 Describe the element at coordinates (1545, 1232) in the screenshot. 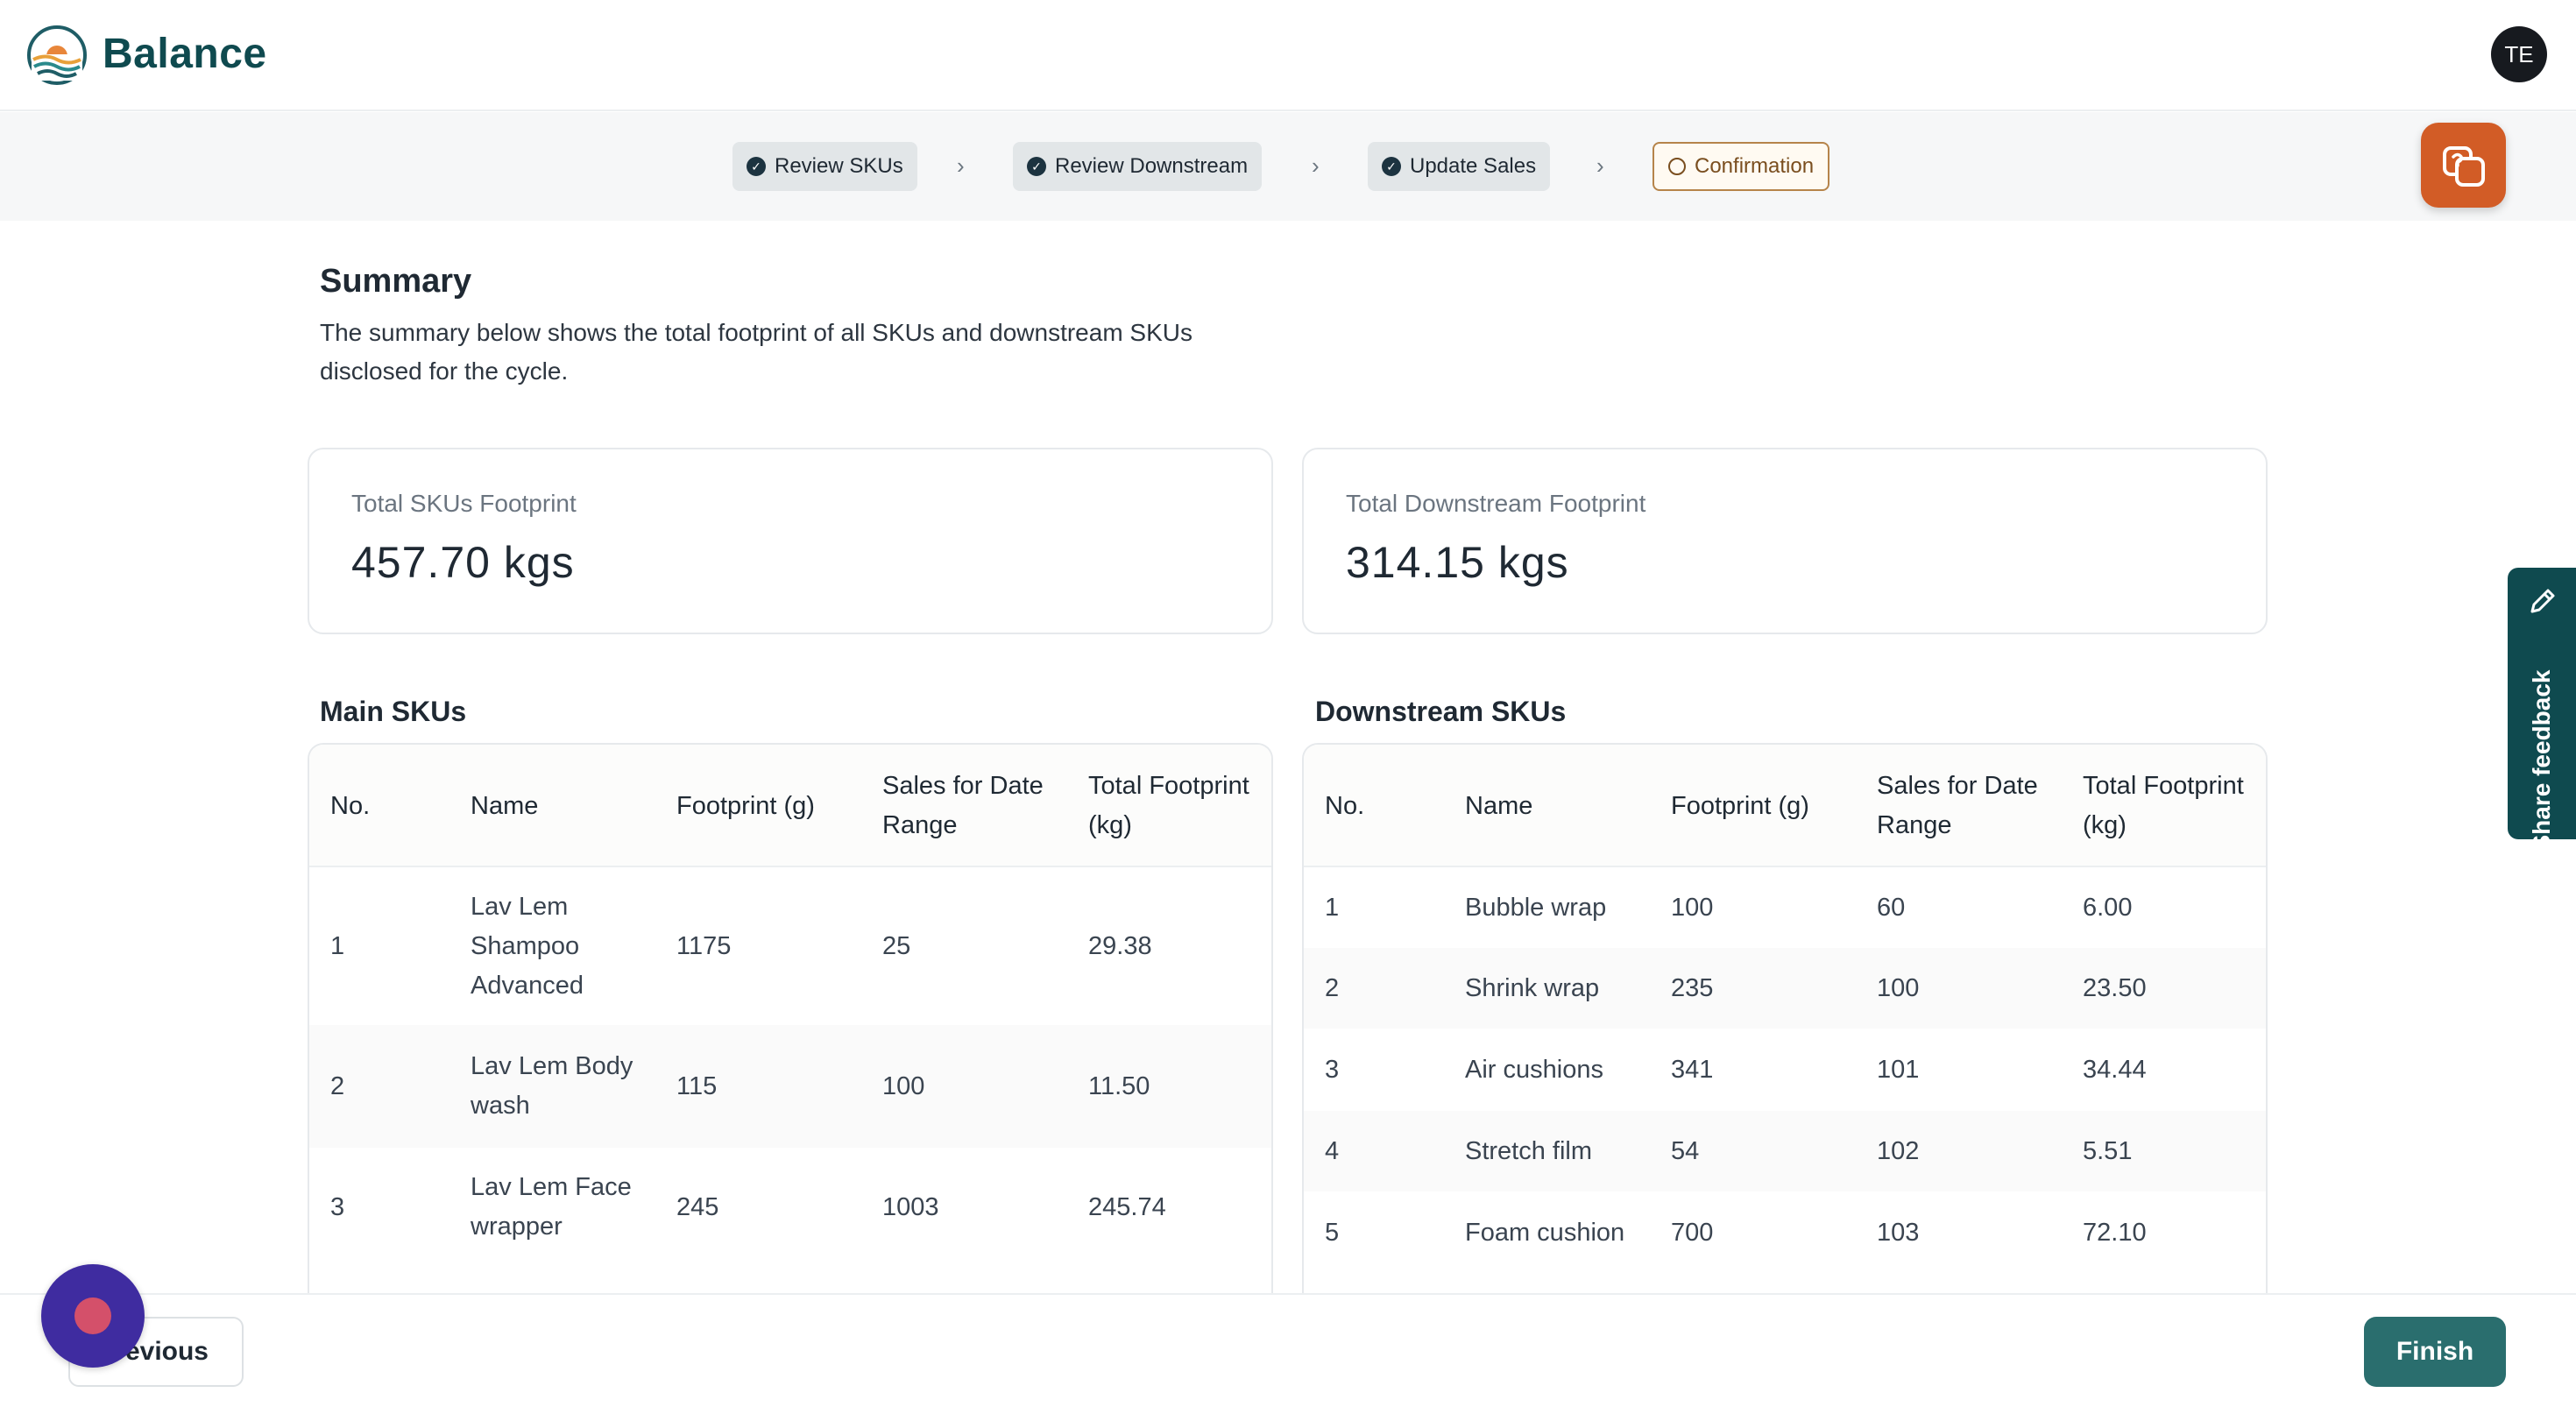

I see `cell-name: Foam cushion` at that location.